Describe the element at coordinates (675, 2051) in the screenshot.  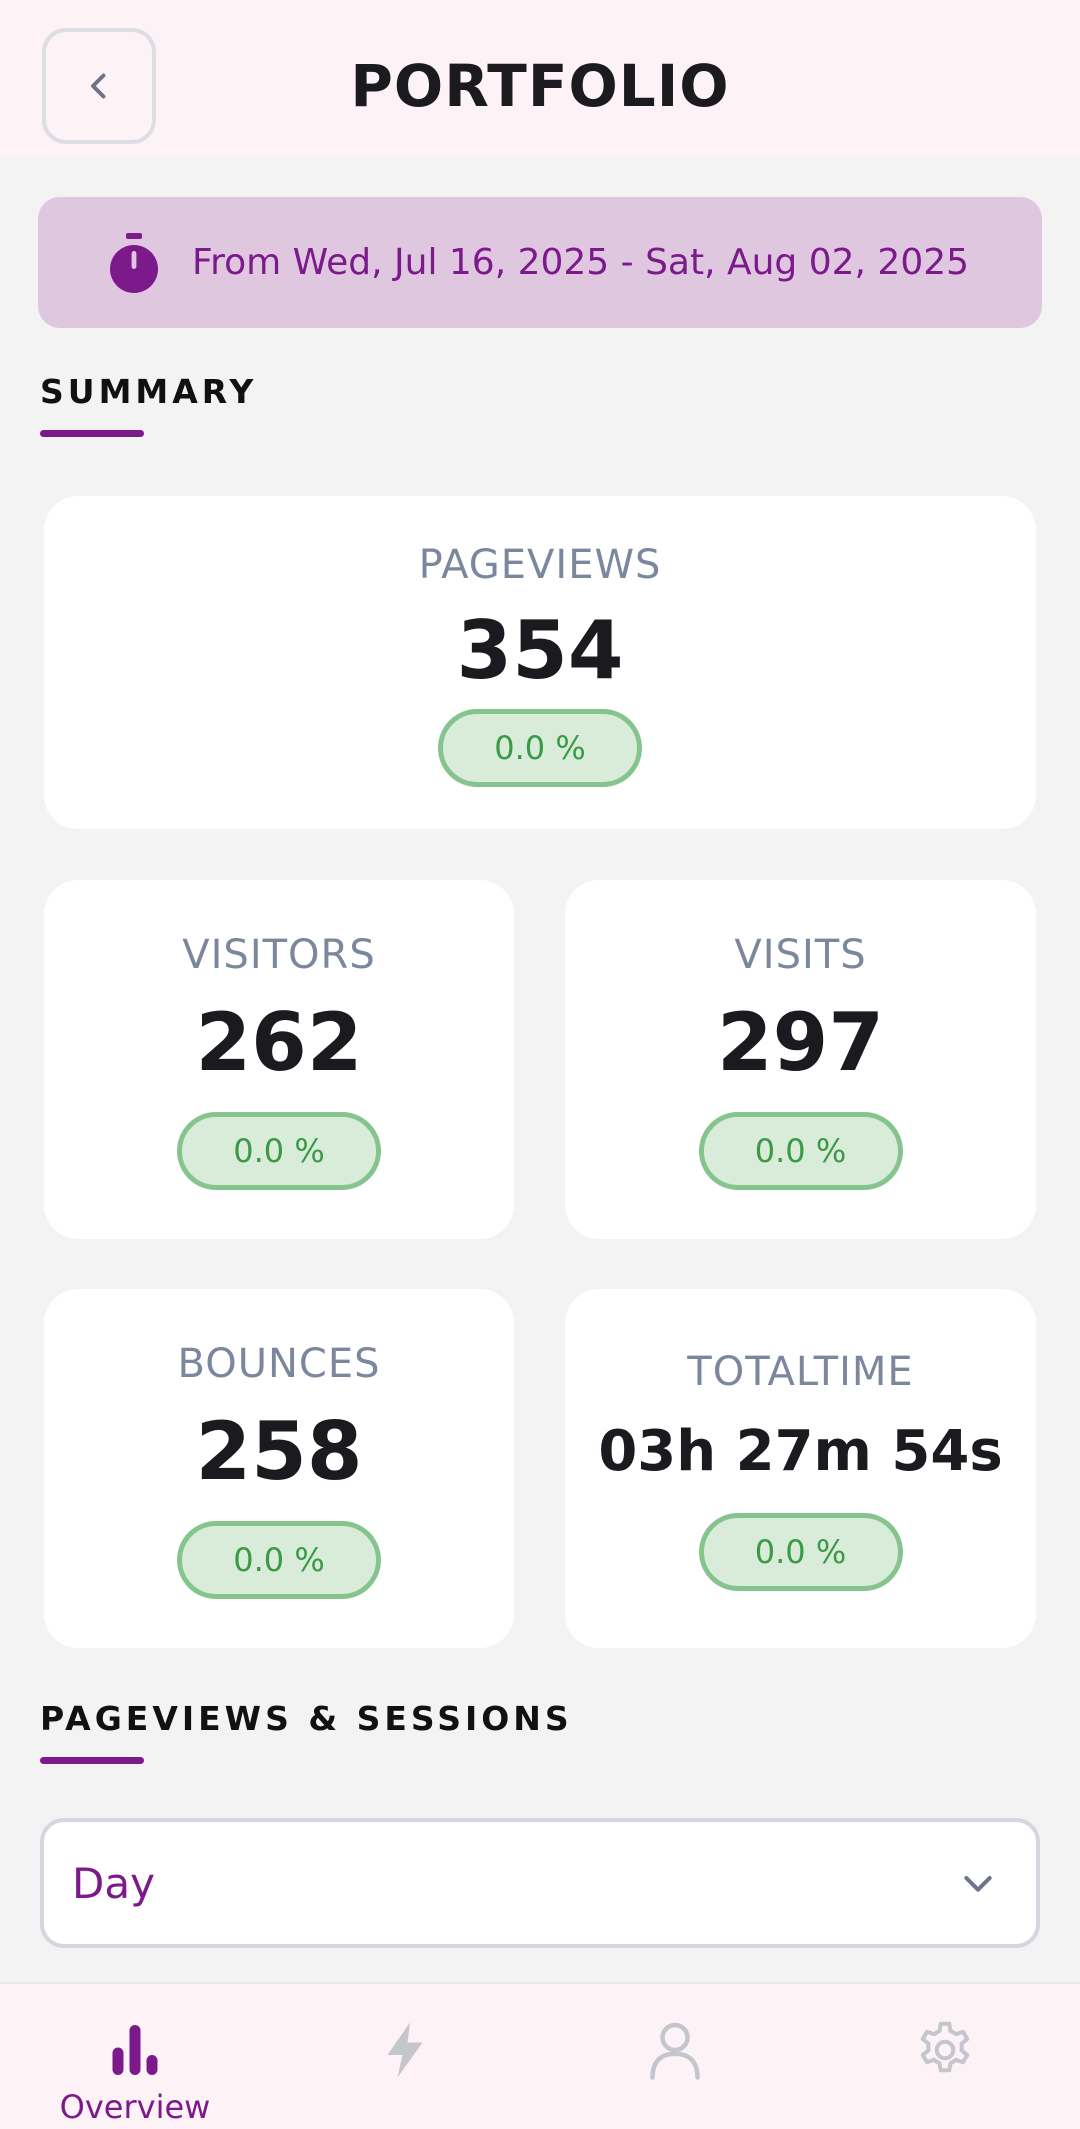
I see `user-icon` at that location.